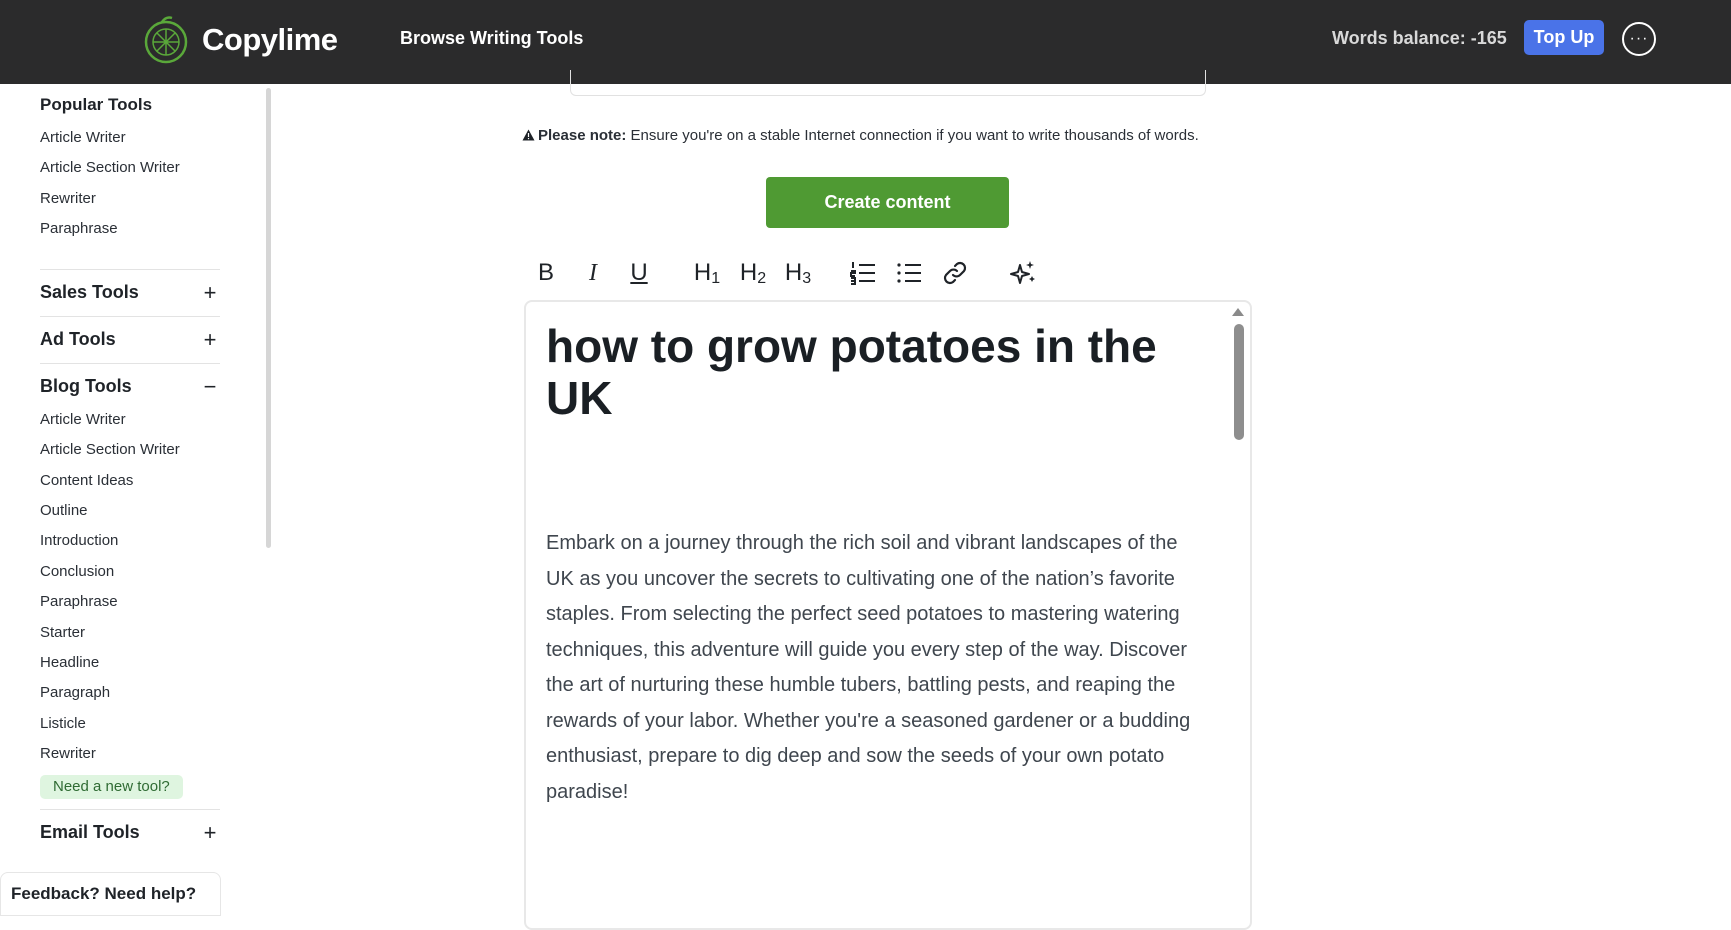 The width and height of the screenshot is (1731, 930). I want to click on minus-icon: −, so click(210, 386).